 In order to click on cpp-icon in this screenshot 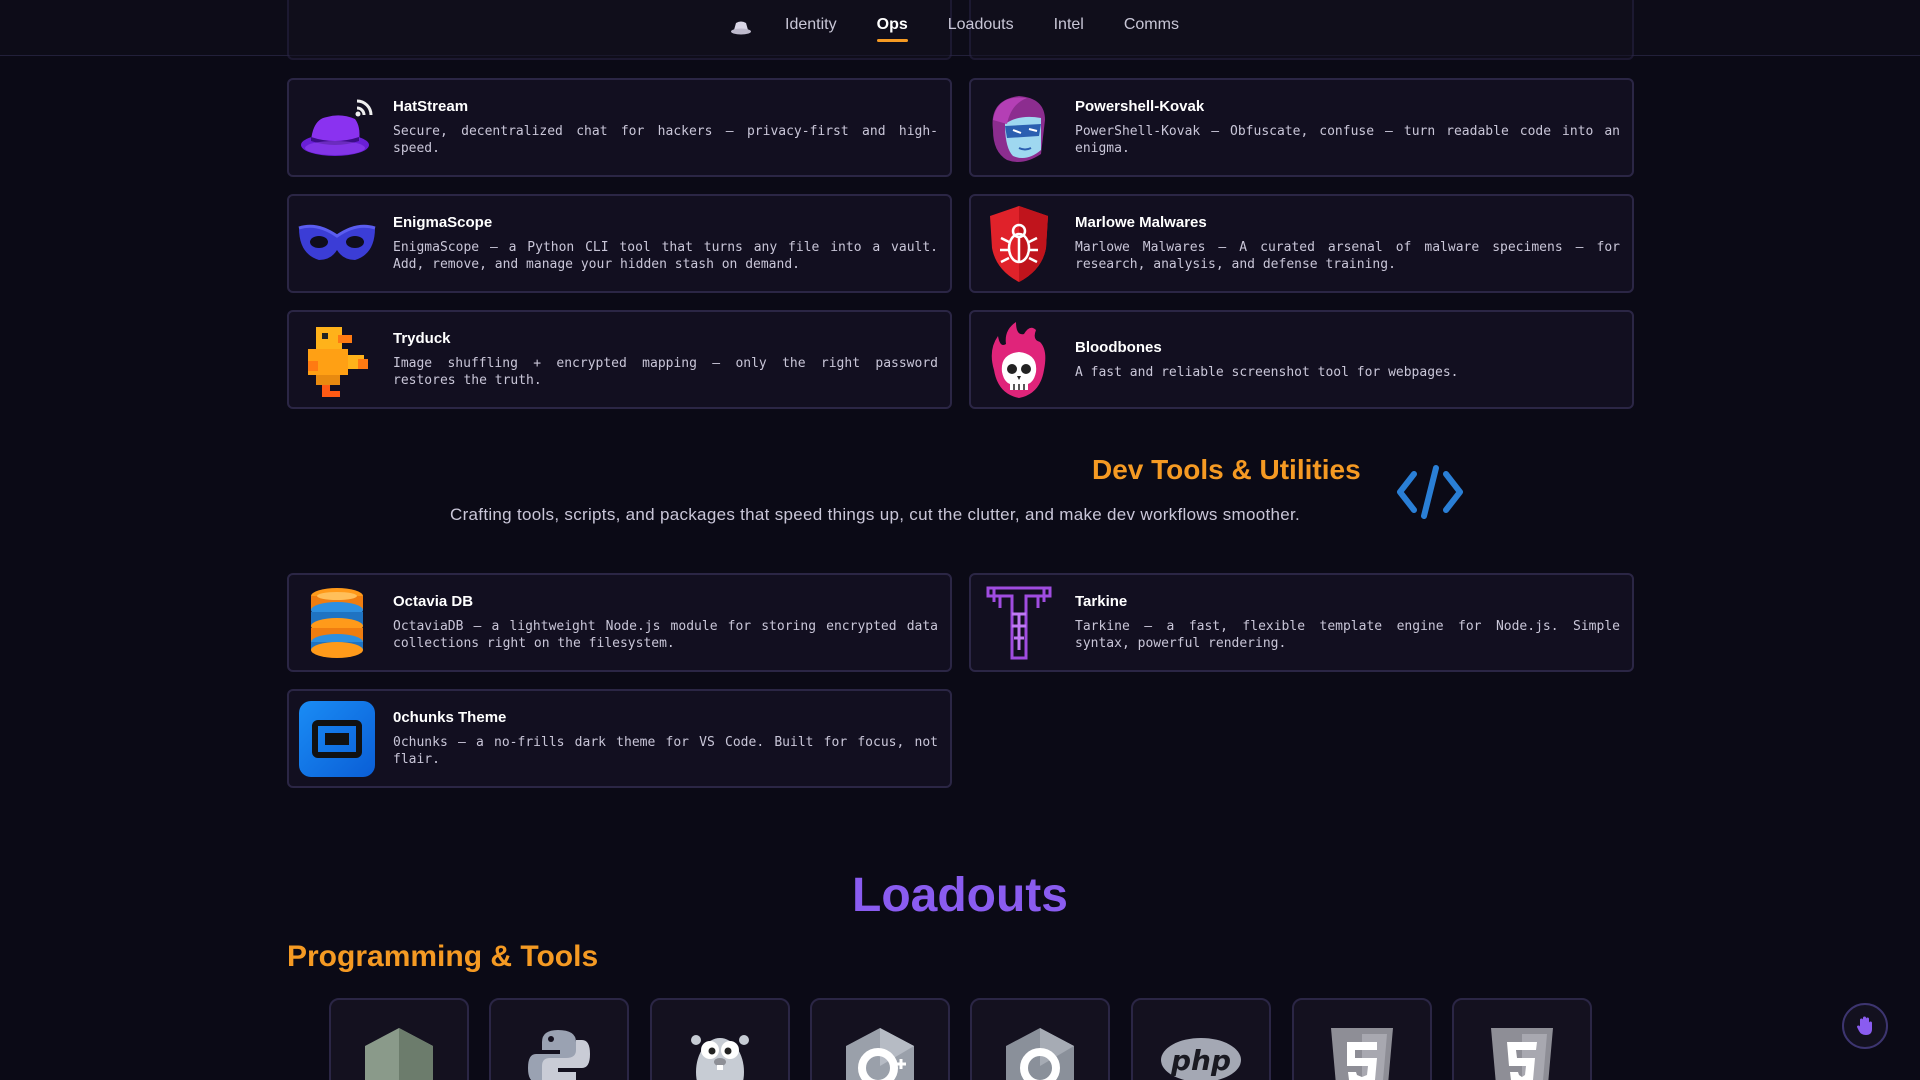, I will do `click(880, 1054)`.